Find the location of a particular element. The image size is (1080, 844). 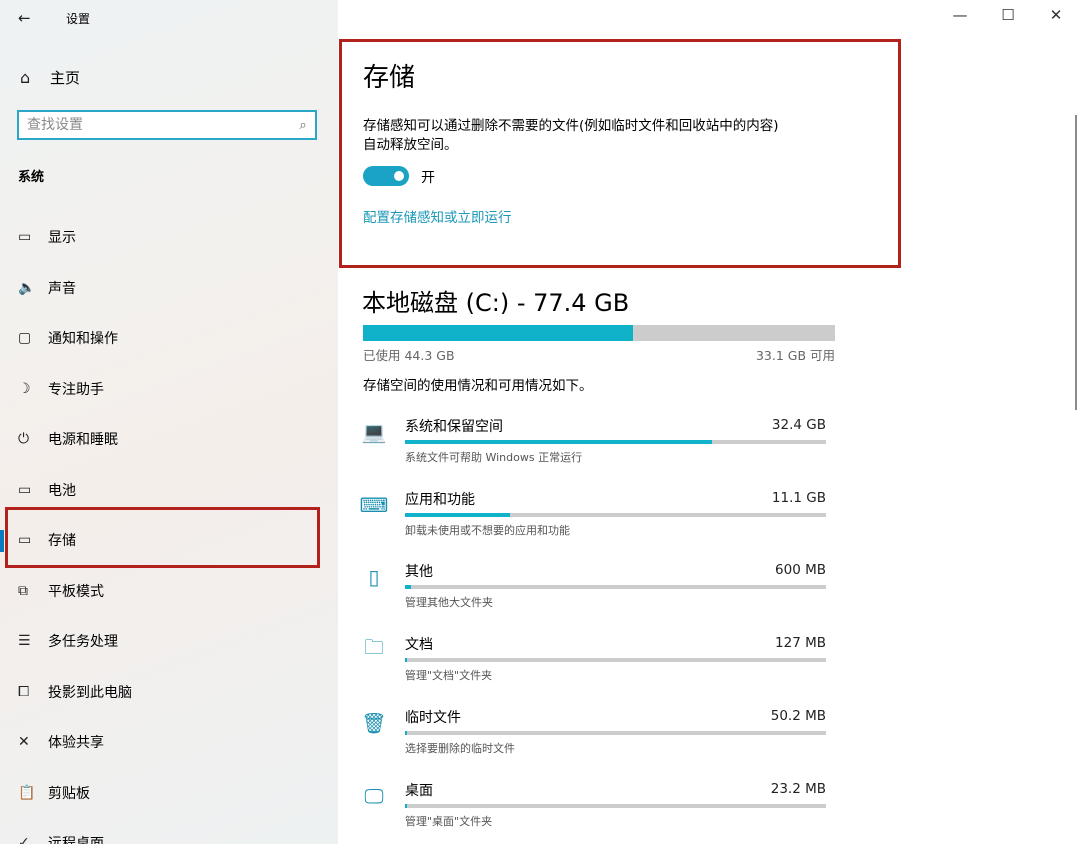

search-box: ⌕ is located at coordinates (167, 125).